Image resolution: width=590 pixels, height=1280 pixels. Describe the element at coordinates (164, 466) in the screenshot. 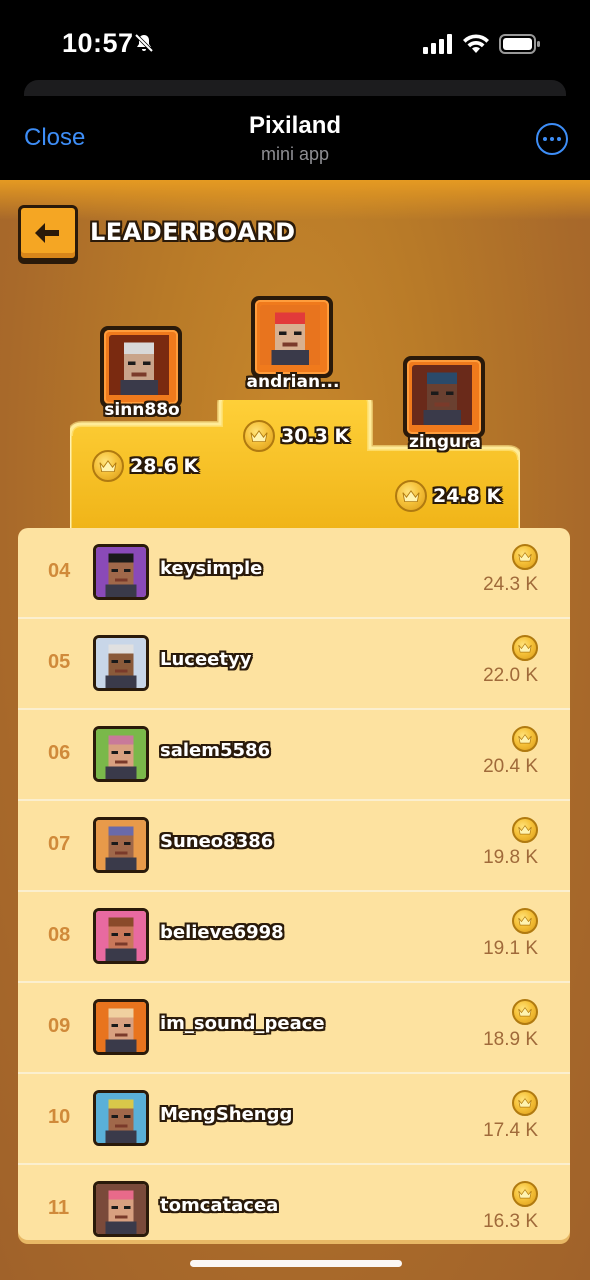

I see `podium-score-value: 28.6 K` at that location.